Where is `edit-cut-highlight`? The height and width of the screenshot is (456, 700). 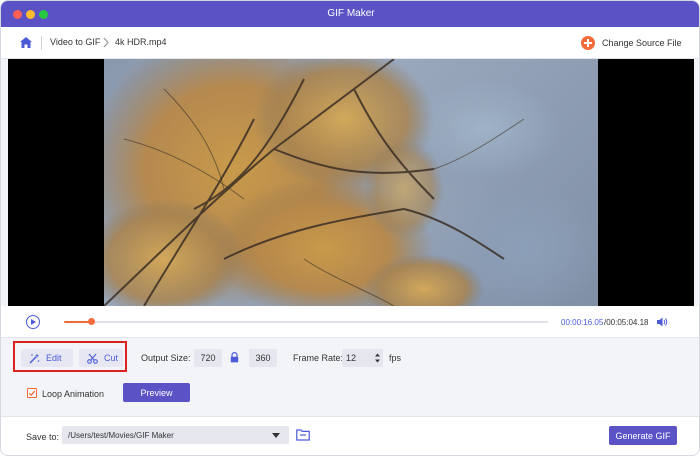 edit-cut-highlight is located at coordinates (70, 356).